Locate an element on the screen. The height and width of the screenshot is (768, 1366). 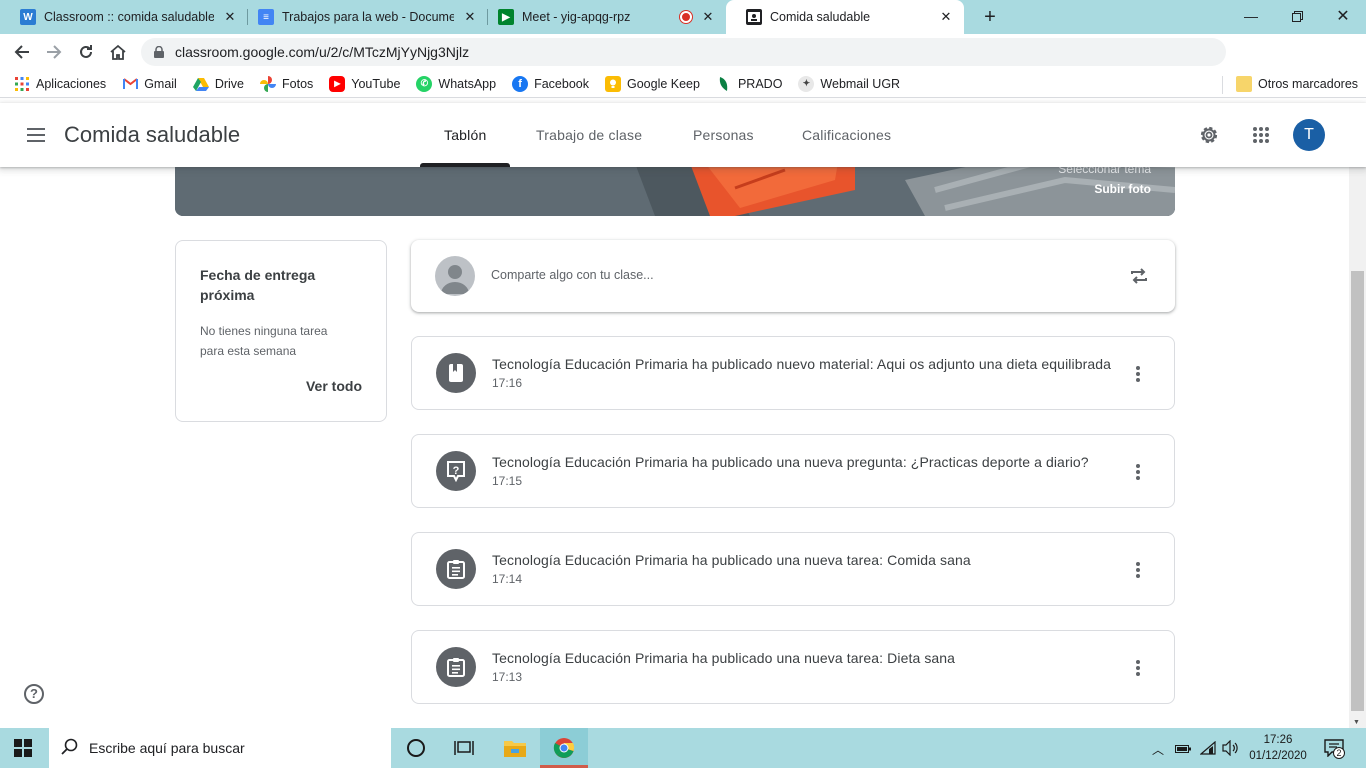
bookmark-prado: PRADO is located at coordinates (749, 84).